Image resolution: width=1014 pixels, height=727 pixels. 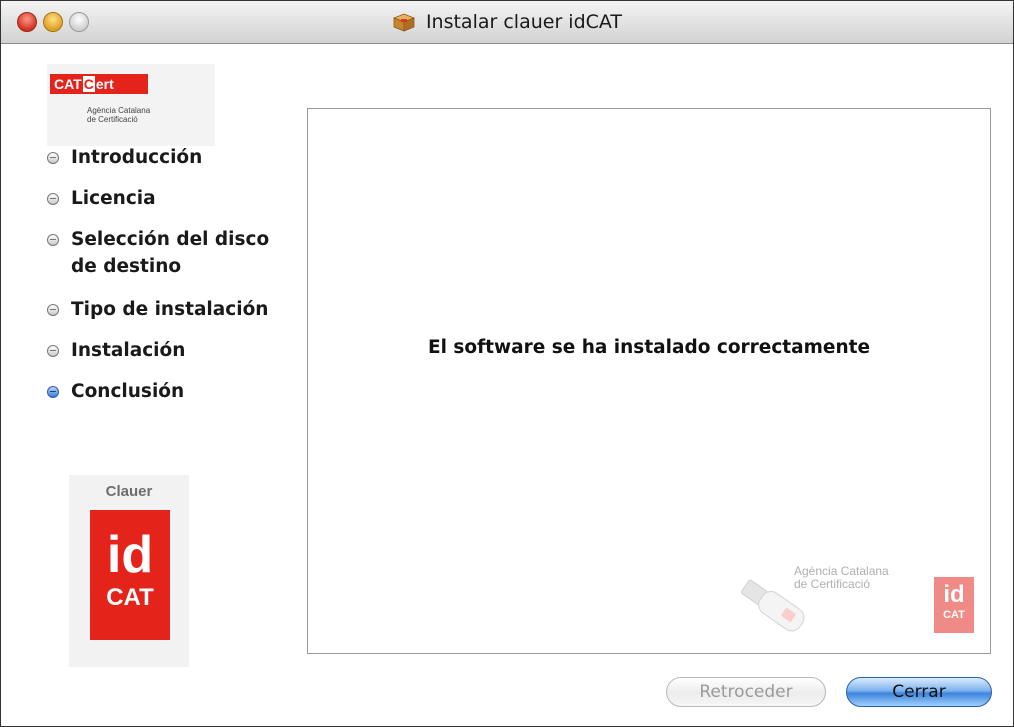 What do you see at coordinates (170, 198) in the screenshot?
I see `step-license: Licencia` at bounding box center [170, 198].